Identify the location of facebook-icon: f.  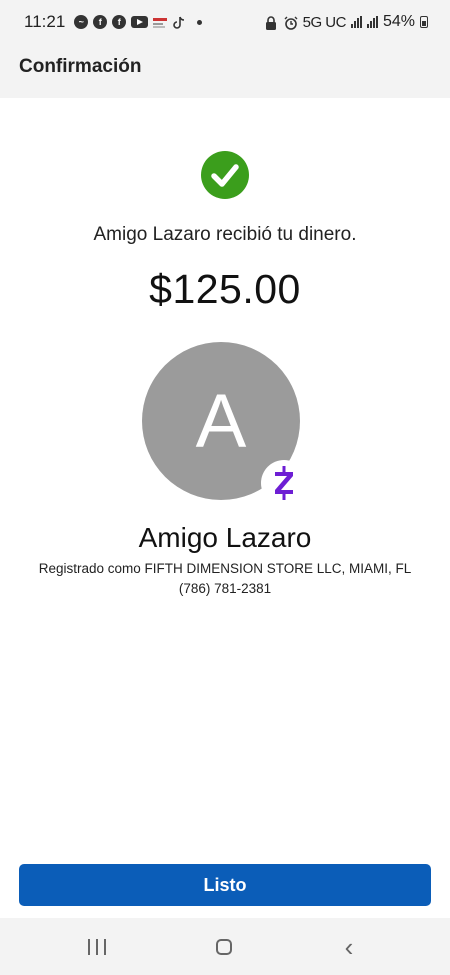
(100, 22).